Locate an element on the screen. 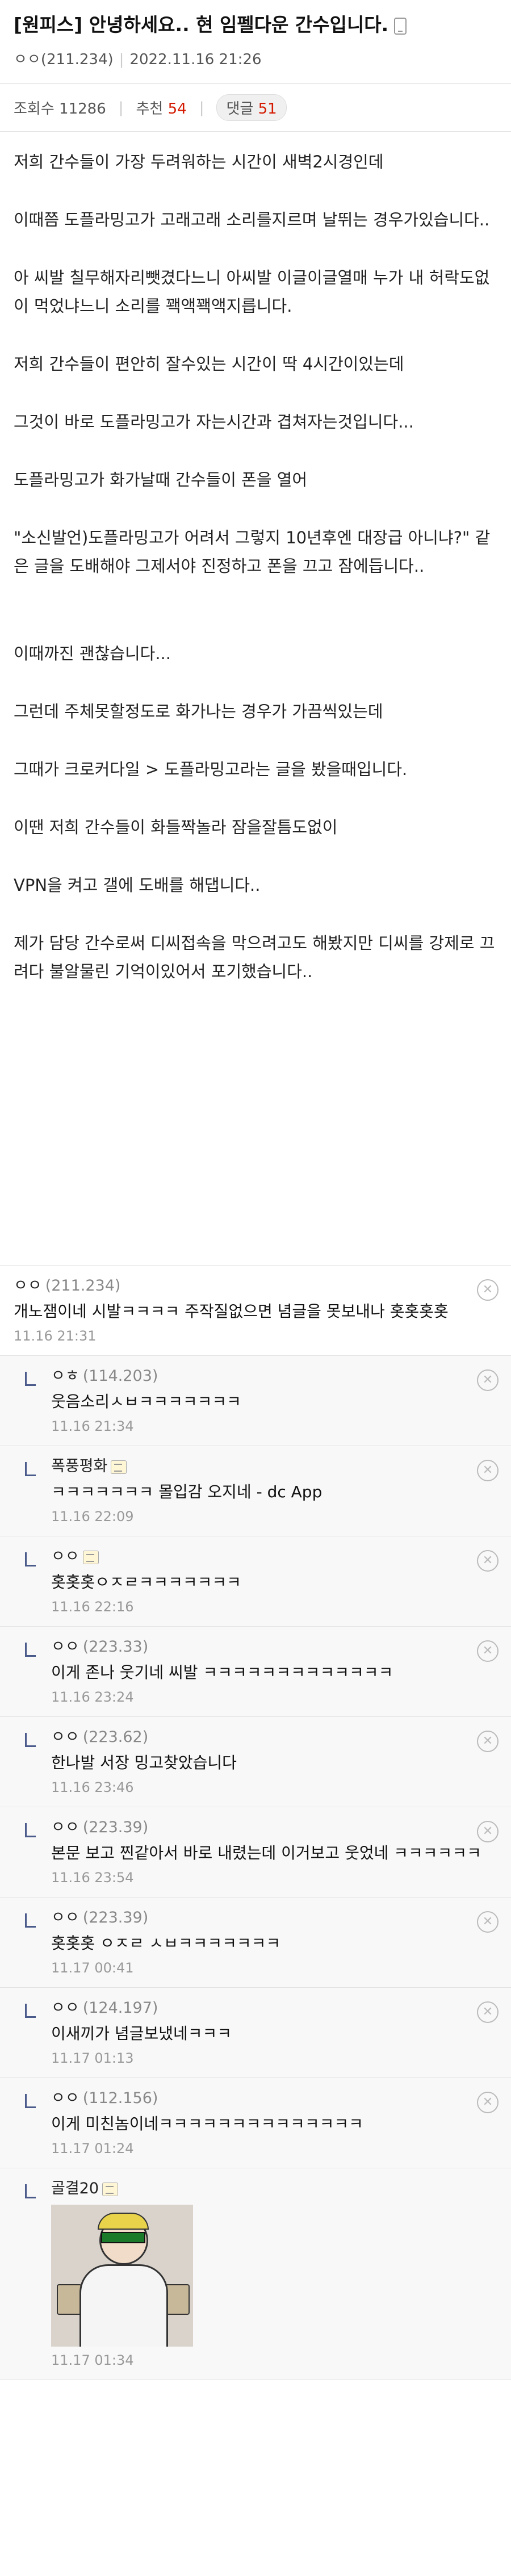  post-date: 2022.11.16 21:26 is located at coordinates (195, 59).